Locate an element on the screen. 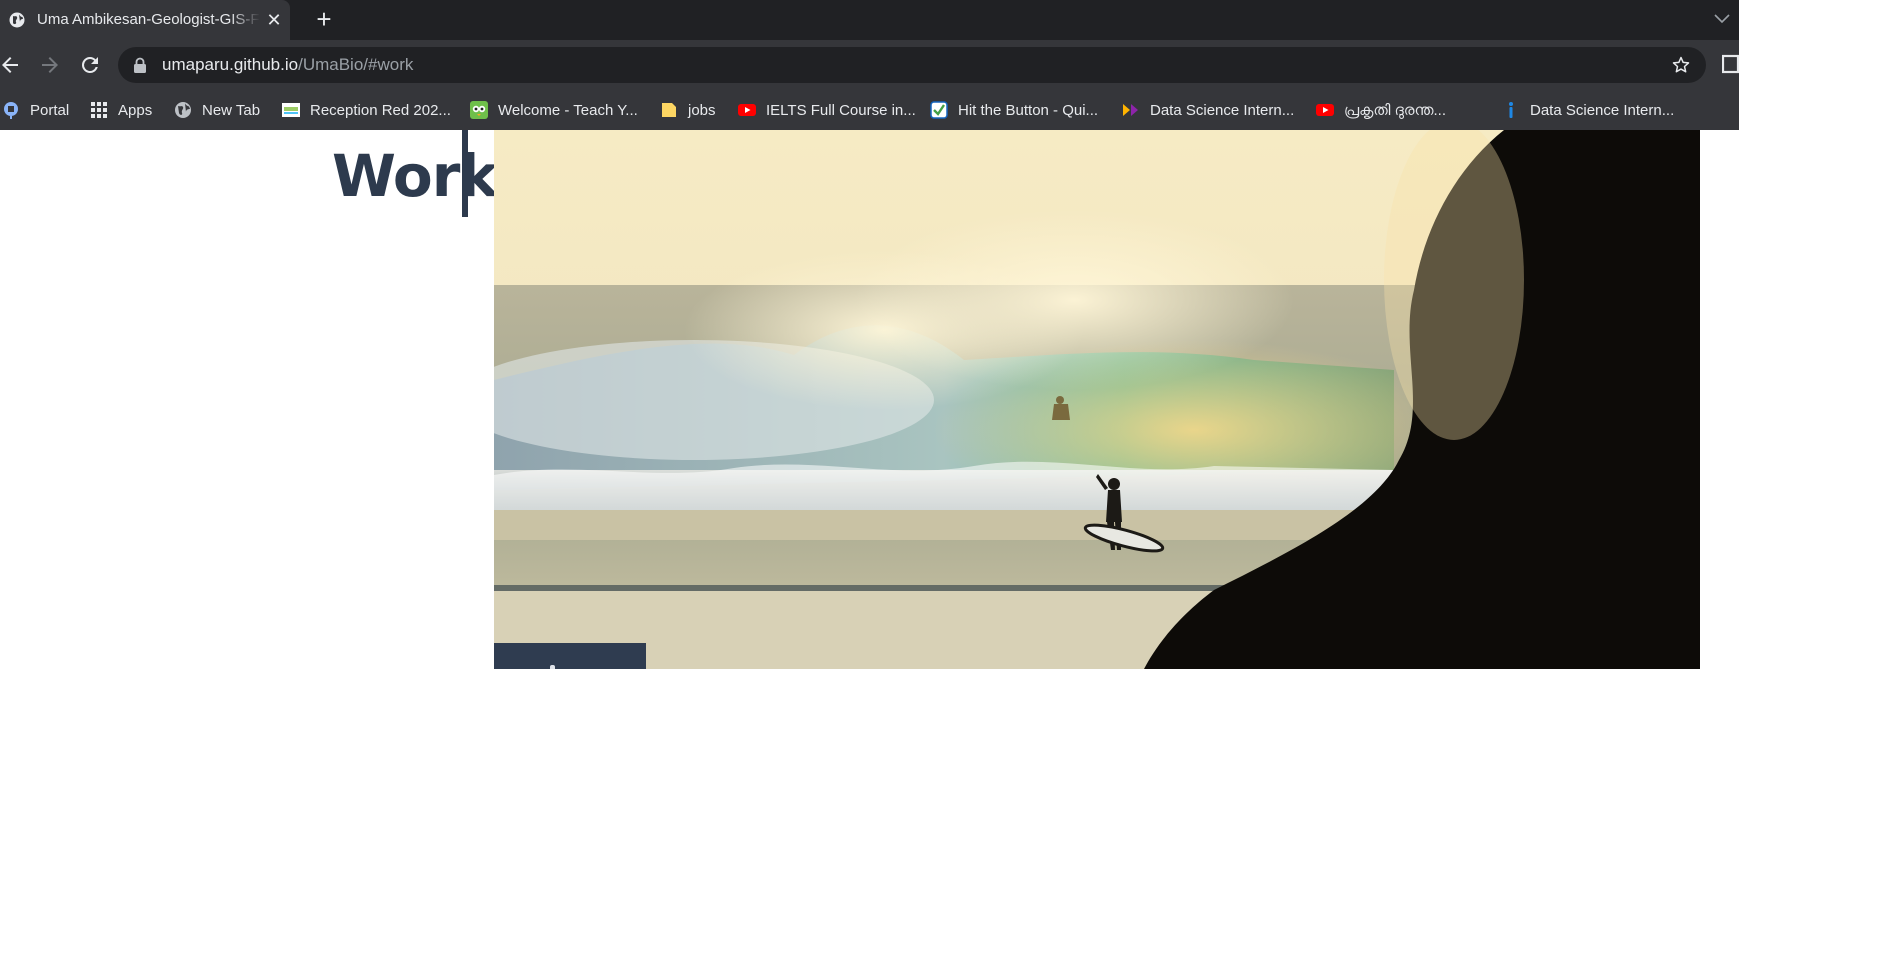  reception-icon is located at coordinates (291, 110).